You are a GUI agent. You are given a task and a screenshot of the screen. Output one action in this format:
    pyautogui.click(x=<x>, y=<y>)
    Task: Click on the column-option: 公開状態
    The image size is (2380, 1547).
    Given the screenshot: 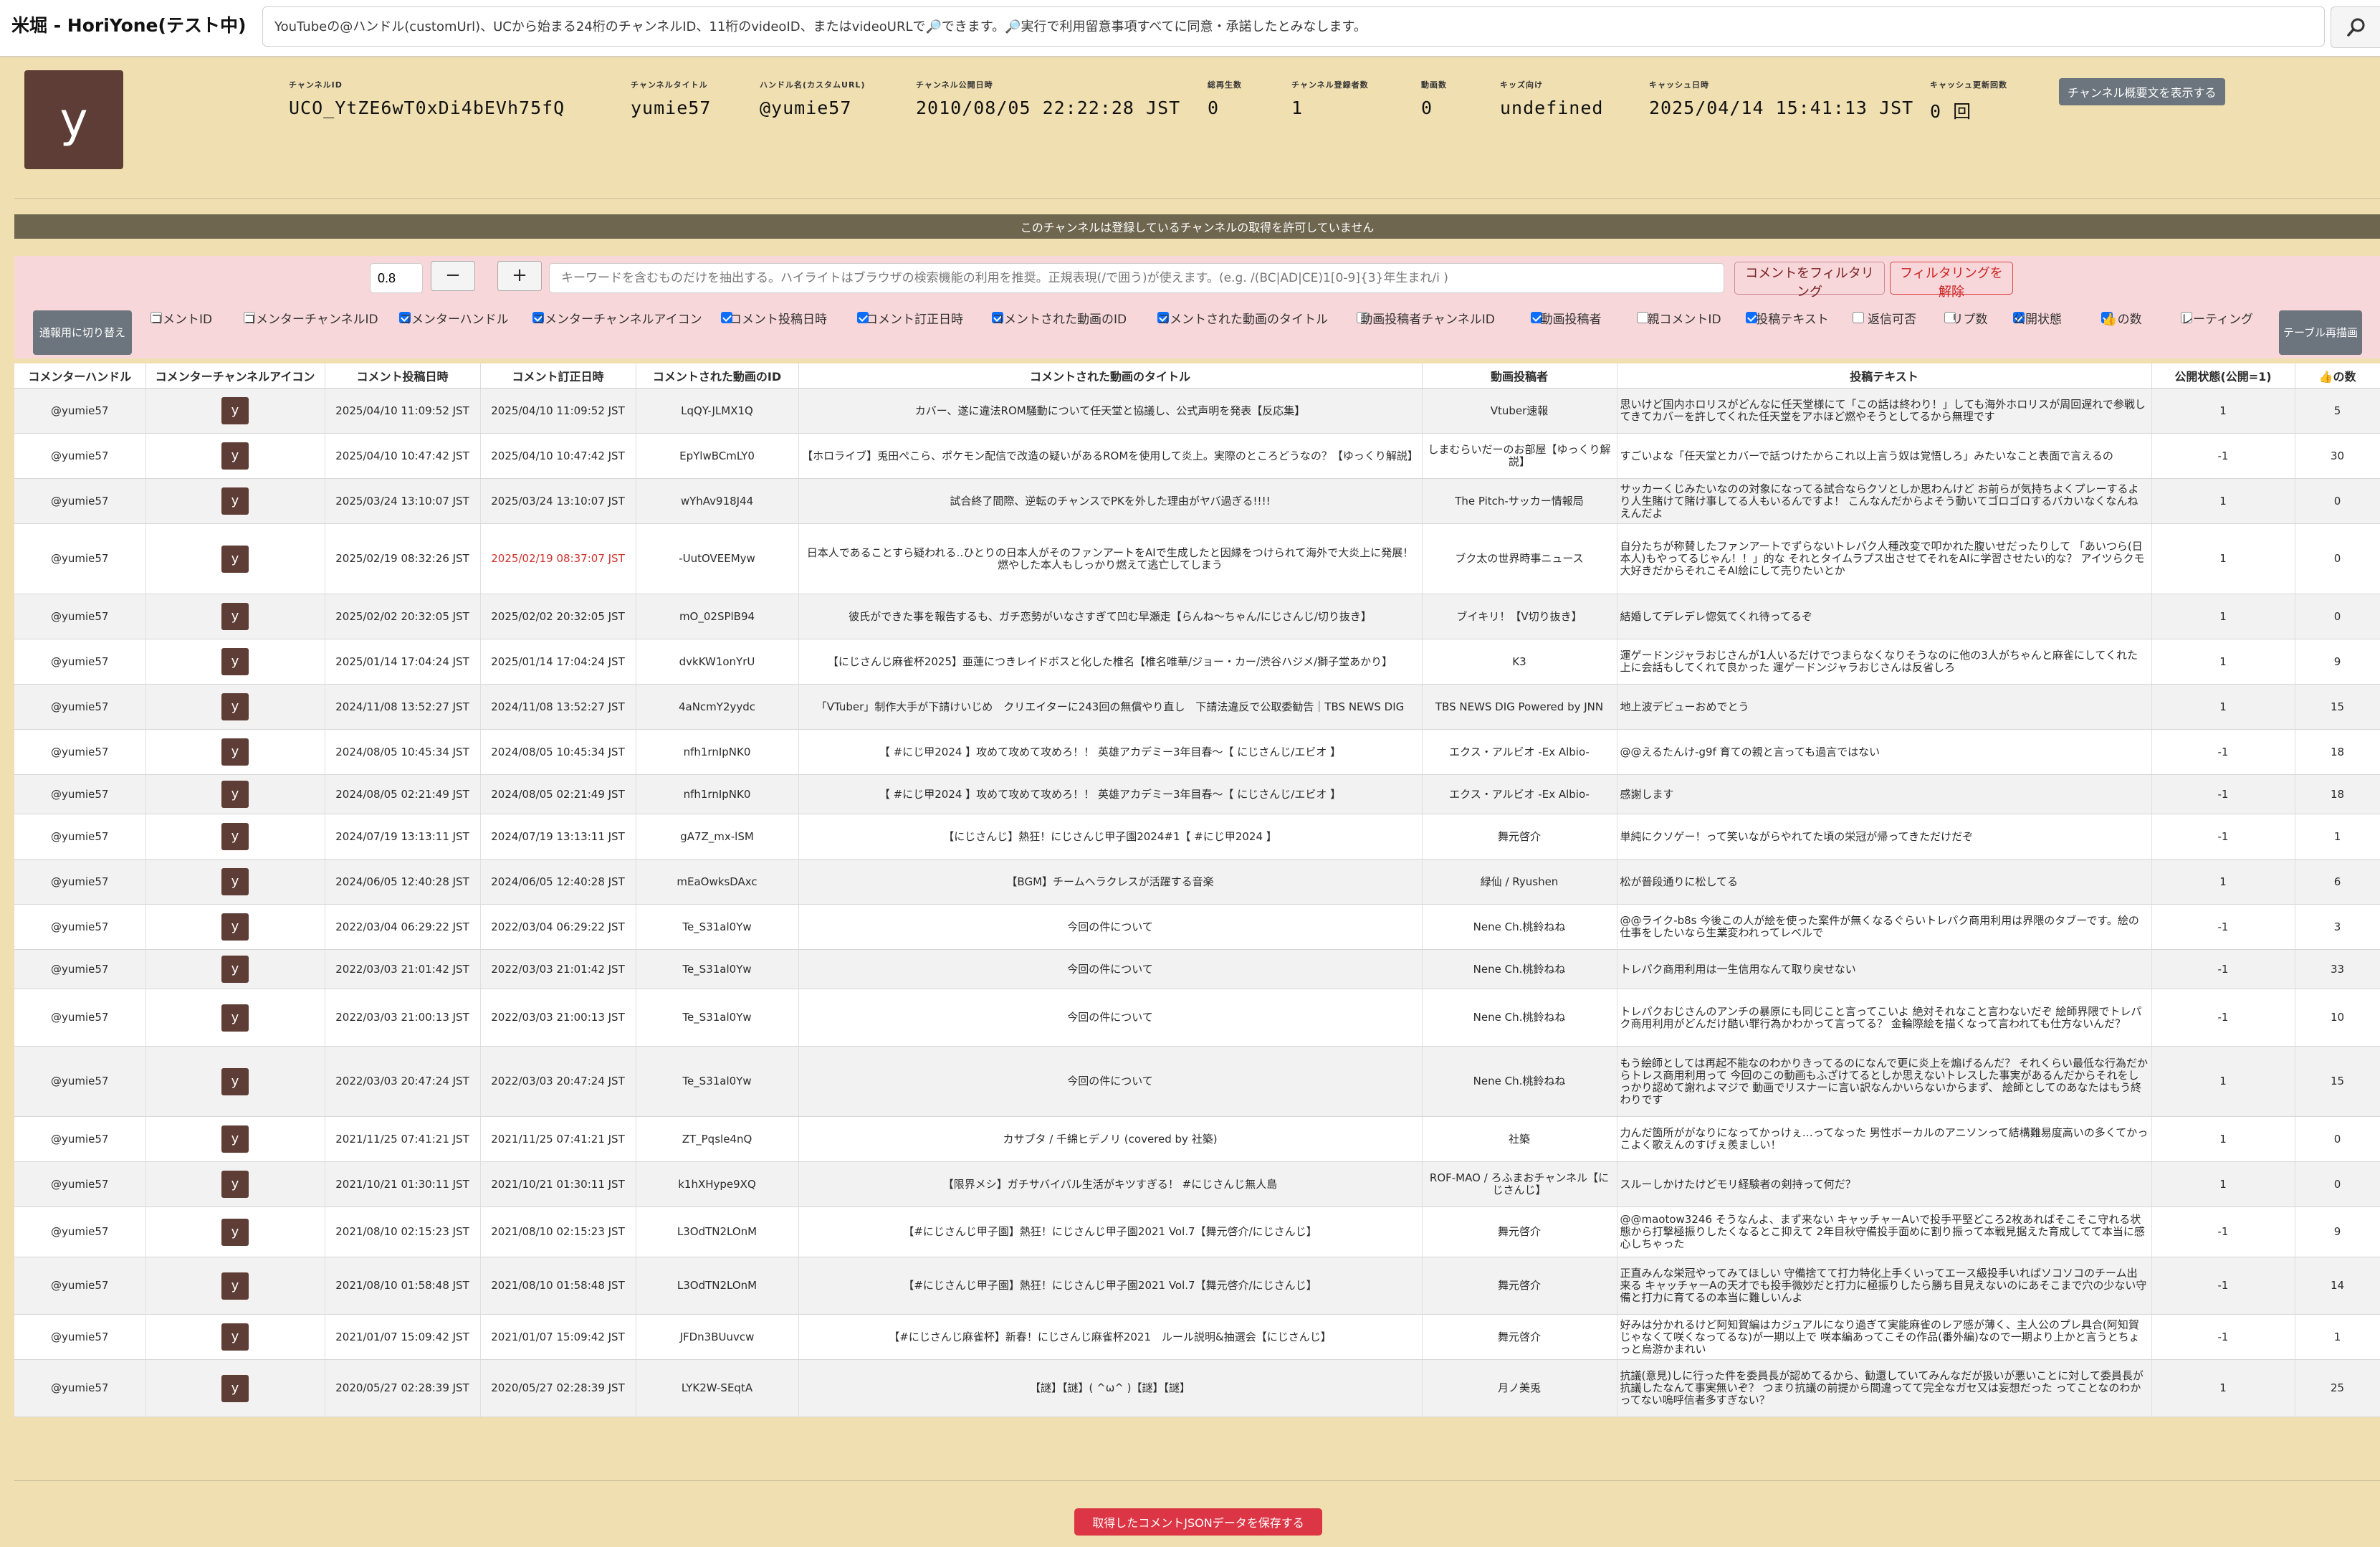 What is the action you would take?
    pyautogui.click(x=2037, y=331)
    